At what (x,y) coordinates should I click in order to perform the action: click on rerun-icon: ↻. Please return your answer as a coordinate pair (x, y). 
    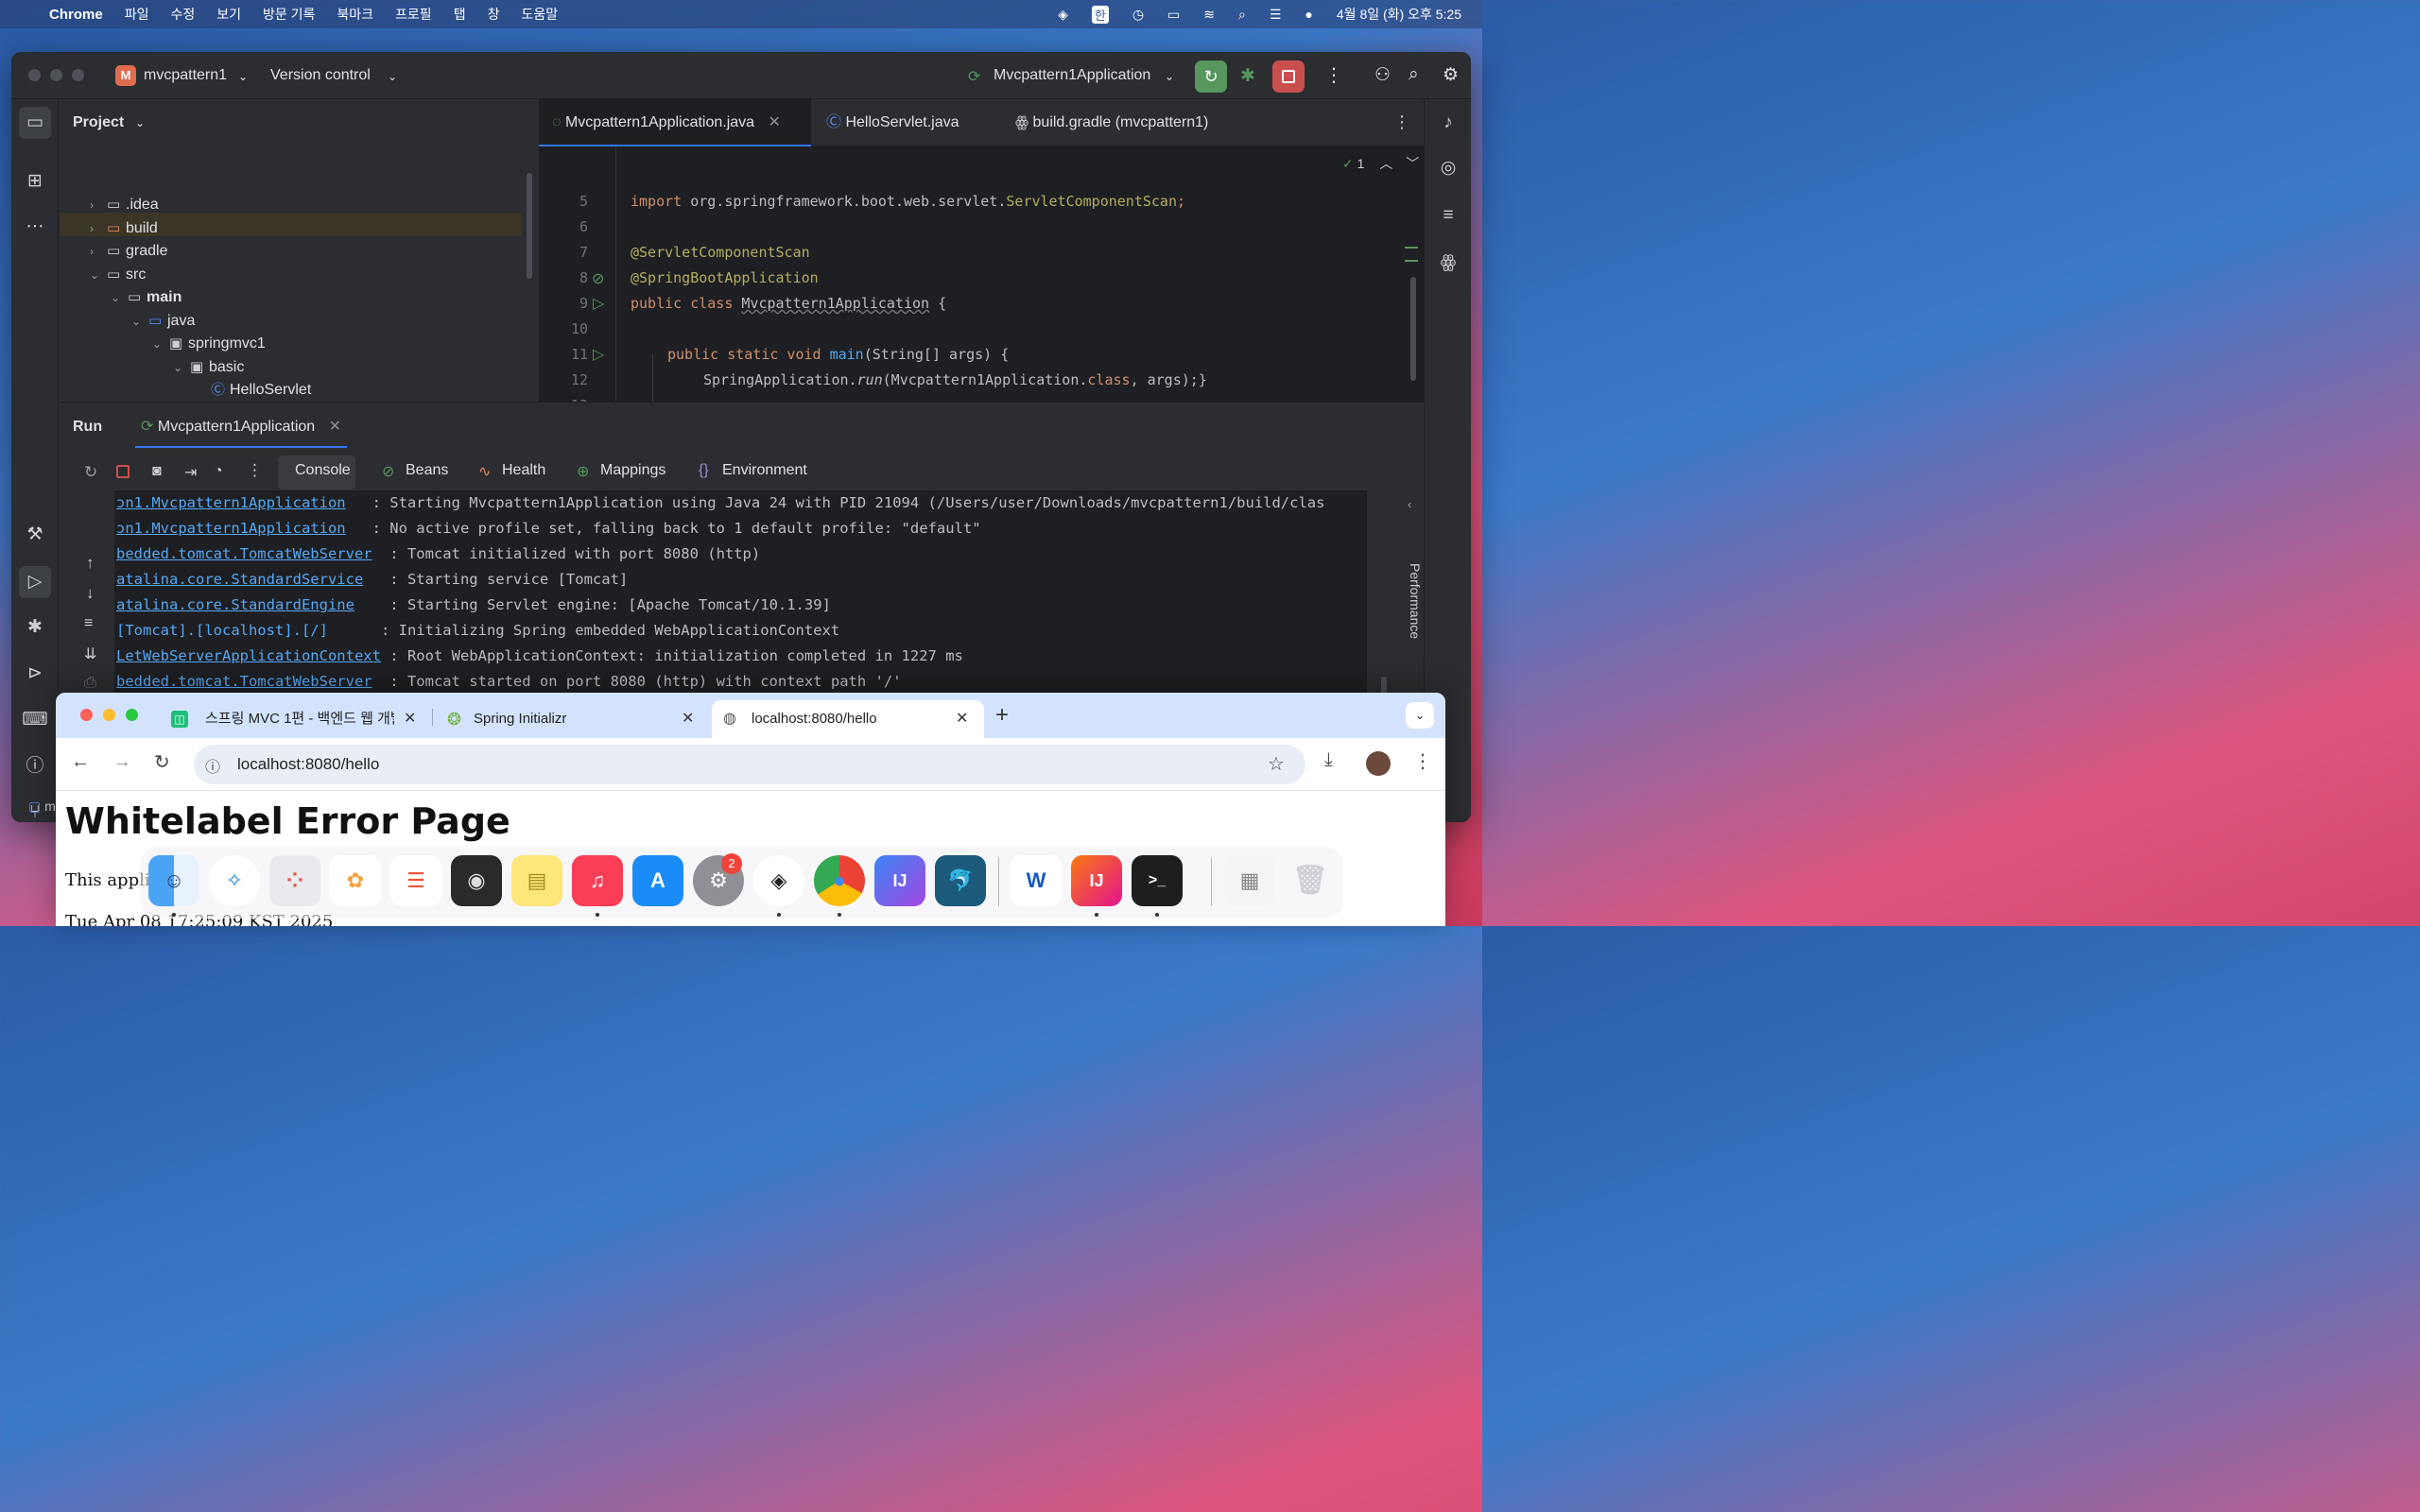
    Looking at the image, I should click on (91, 472).